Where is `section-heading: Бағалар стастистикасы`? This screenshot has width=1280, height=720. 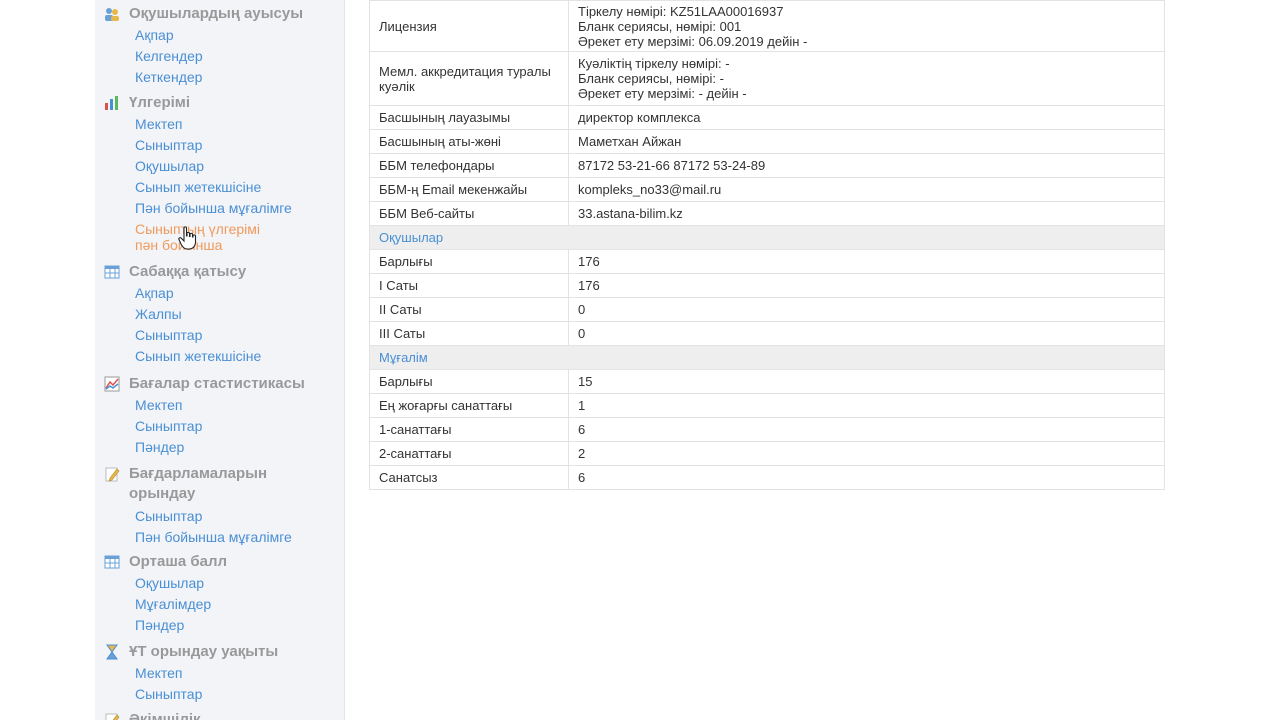
section-heading: Бағалар стастистикасы is located at coordinates (219, 384).